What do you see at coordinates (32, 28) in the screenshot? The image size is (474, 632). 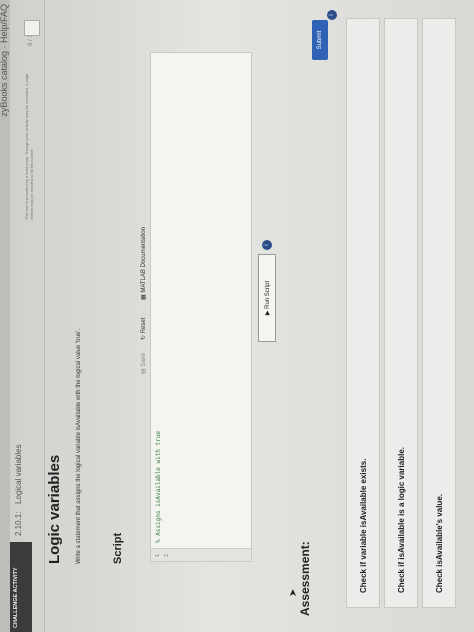 I see `score-checkbox` at bounding box center [32, 28].